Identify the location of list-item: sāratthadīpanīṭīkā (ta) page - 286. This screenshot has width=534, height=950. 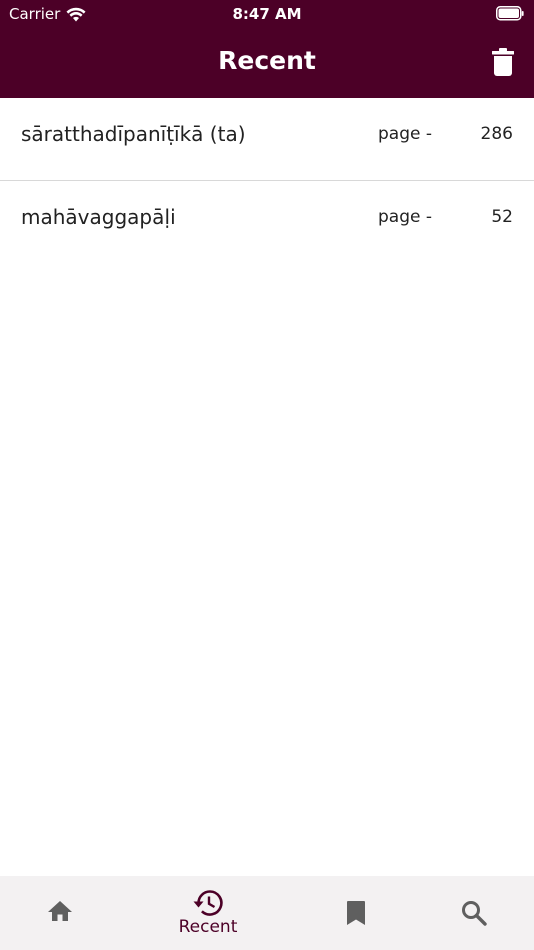
(267, 139).